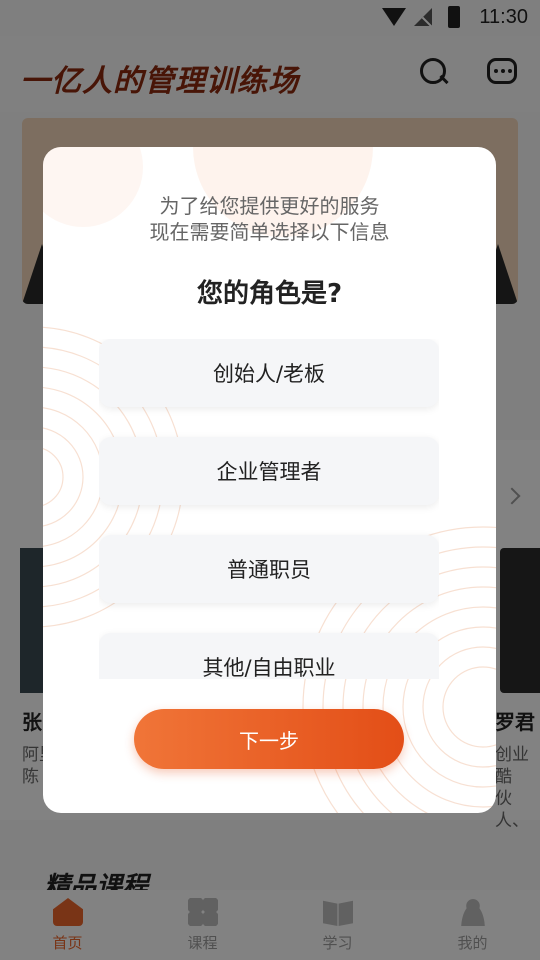 The width and height of the screenshot is (540, 960). Describe the element at coordinates (269, 656) in the screenshot. I see `option-freelance: 其他/自由职业` at that location.